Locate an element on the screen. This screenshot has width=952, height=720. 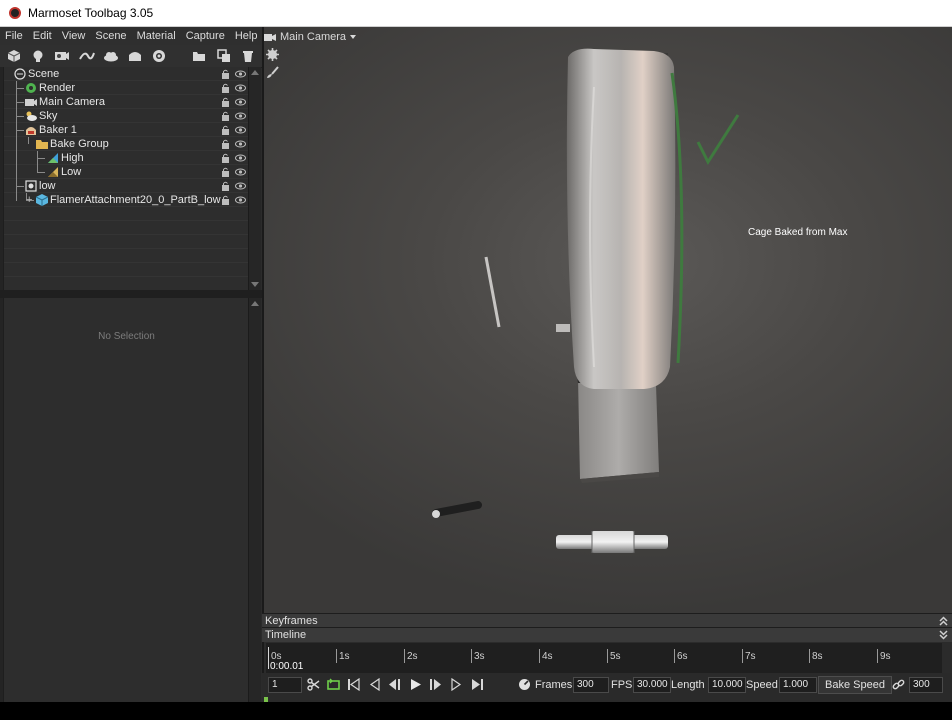
title-bar: Marmoset Toolbag 3.05 is located at coordinates (476, 13).